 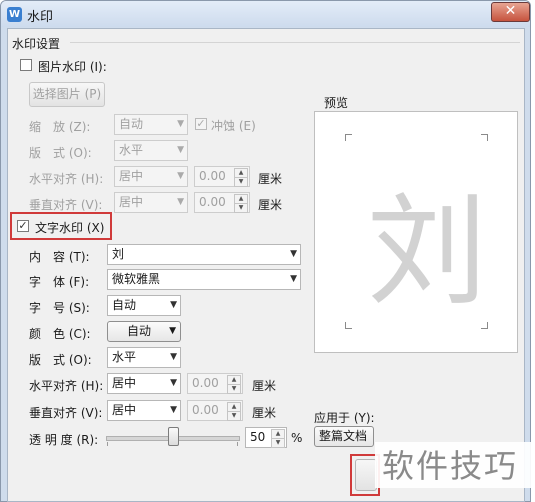 What do you see at coordinates (136, 279) in the screenshot?
I see `font-value: 微软雅黑` at bounding box center [136, 279].